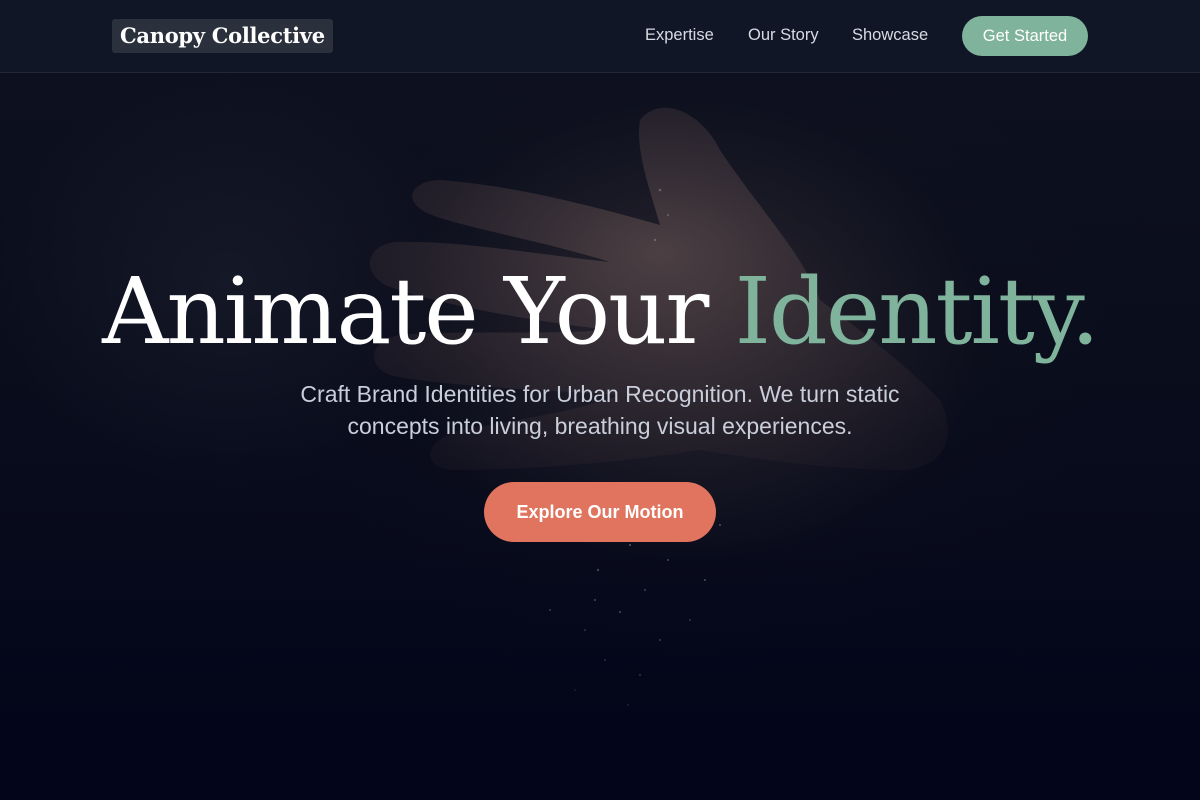 The height and width of the screenshot is (800, 1200). I want to click on hero-title-main: Animate Your, so click(405, 311).